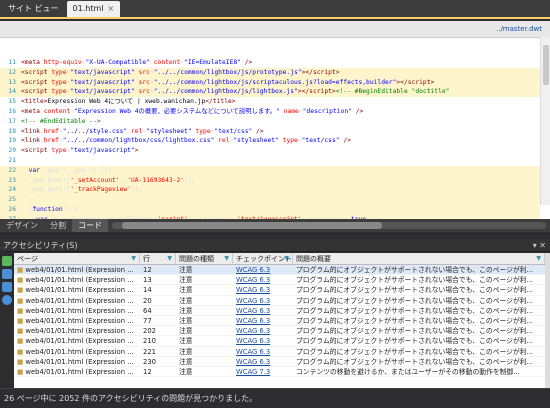  What do you see at coordinates (547, 320) in the screenshot?
I see `table-vertical-scrollbar` at bounding box center [547, 320].